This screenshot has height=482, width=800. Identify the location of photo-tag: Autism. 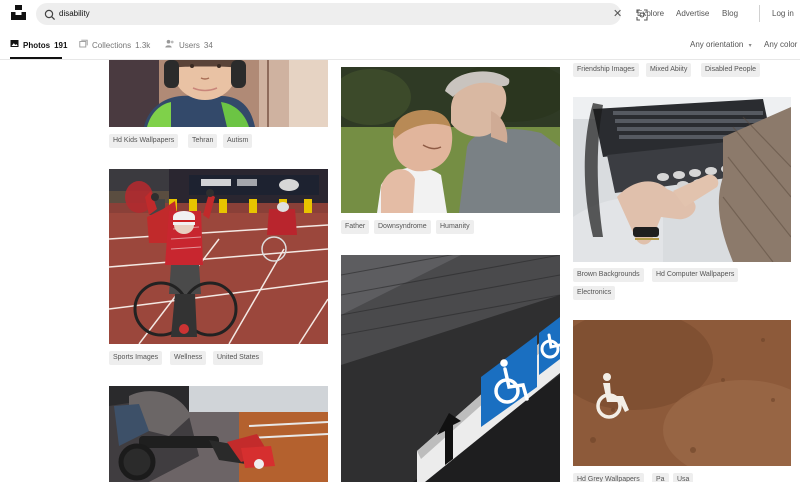
(238, 141).